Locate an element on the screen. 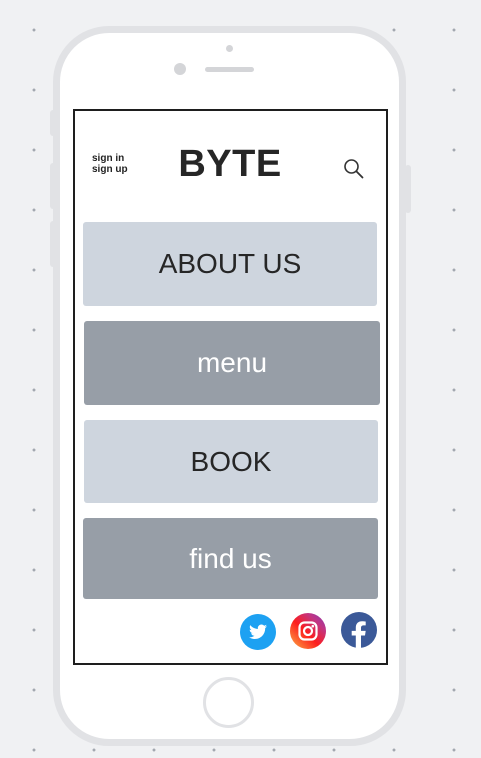  about-us-label: ABOUT US is located at coordinates (230, 263).